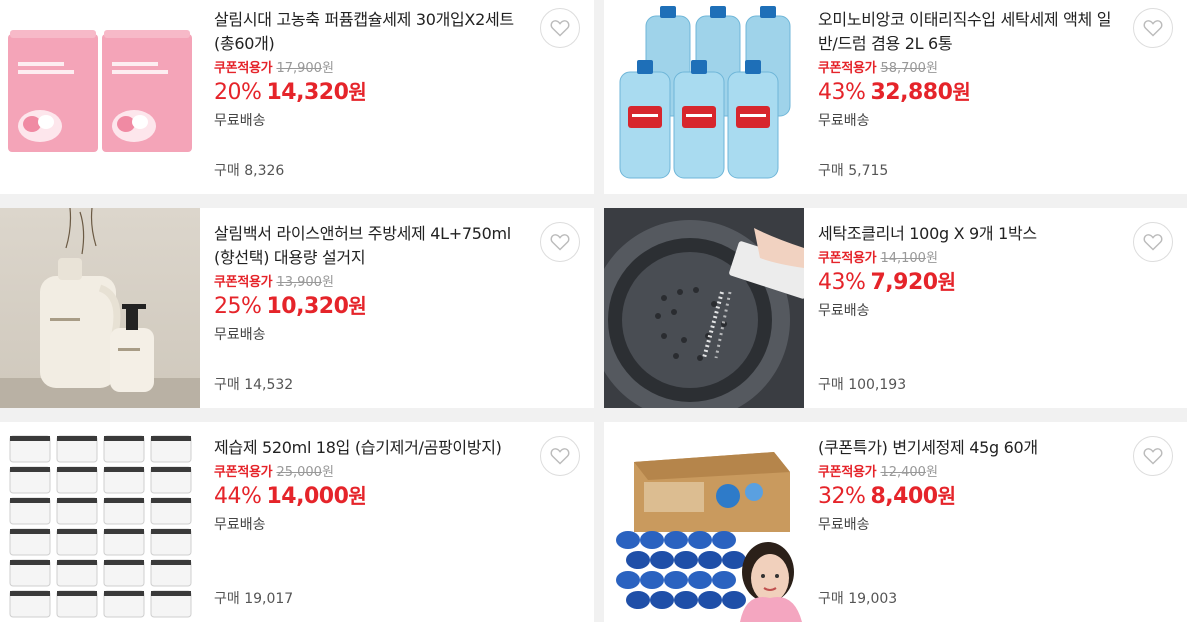 The image size is (1187, 622). Describe the element at coordinates (1002, 473) in the screenshot. I see `coupon-price-row: 쿠폰적용가 12,400원` at that location.